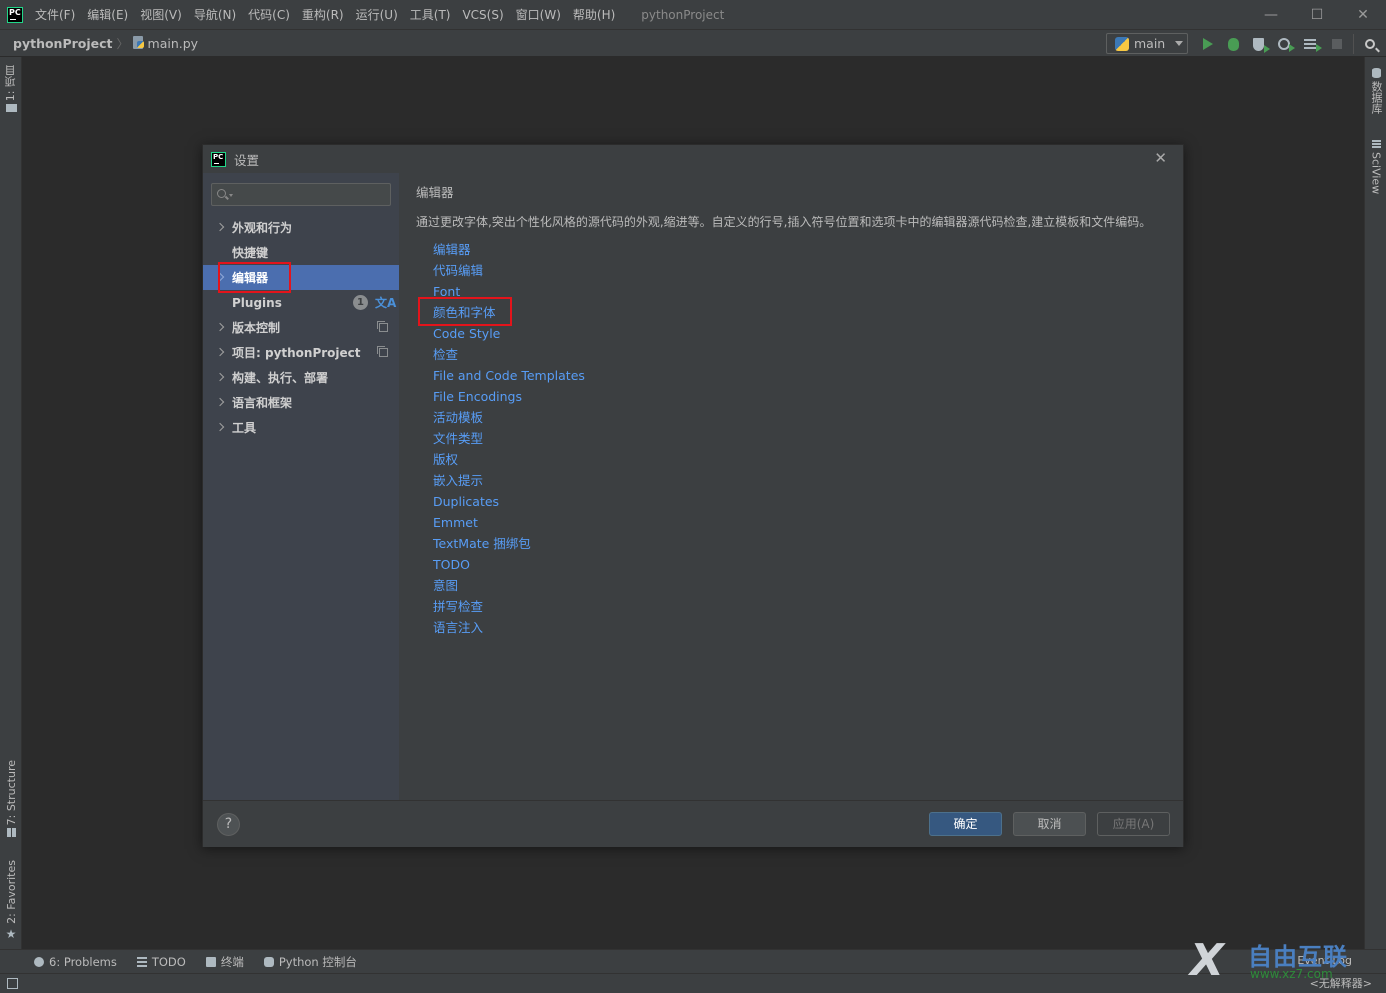  Describe the element at coordinates (1370, 44) in the screenshot. I see `search-everywhere-button` at that location.